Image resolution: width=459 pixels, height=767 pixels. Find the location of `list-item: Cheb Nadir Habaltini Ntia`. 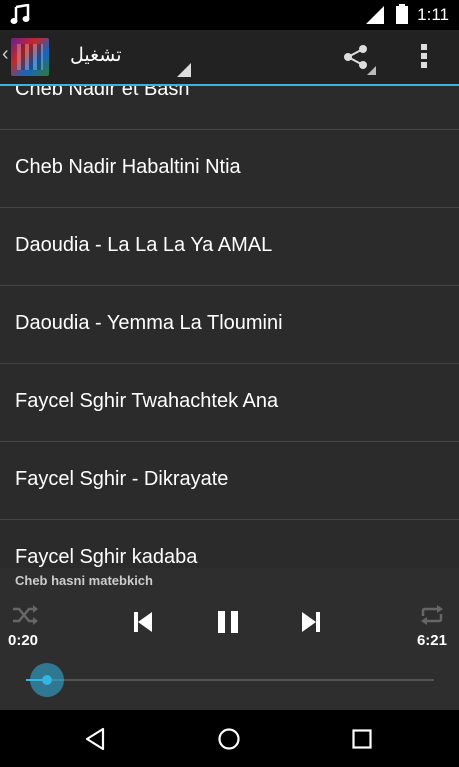

list-item: Cheb Nadir Habaltini Ntia is located at coordinates (229, 169).